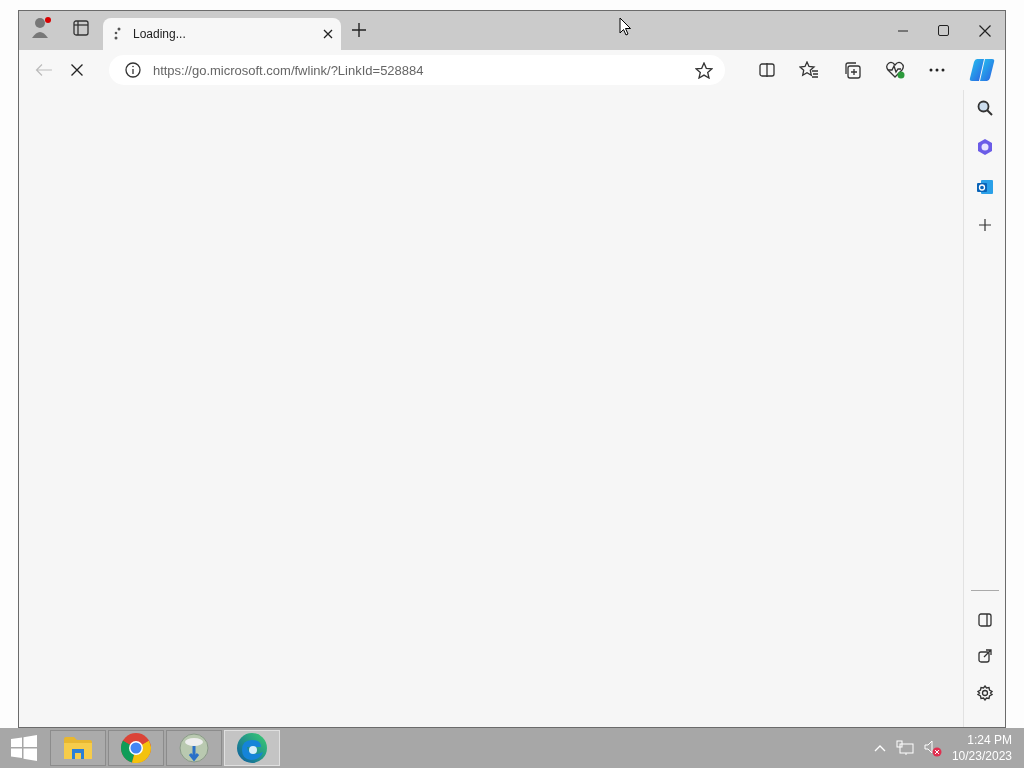 Image resolution: width=1024 pixels, height=768 pixels. I want to click on start-windows-icon, so click(24, 748).